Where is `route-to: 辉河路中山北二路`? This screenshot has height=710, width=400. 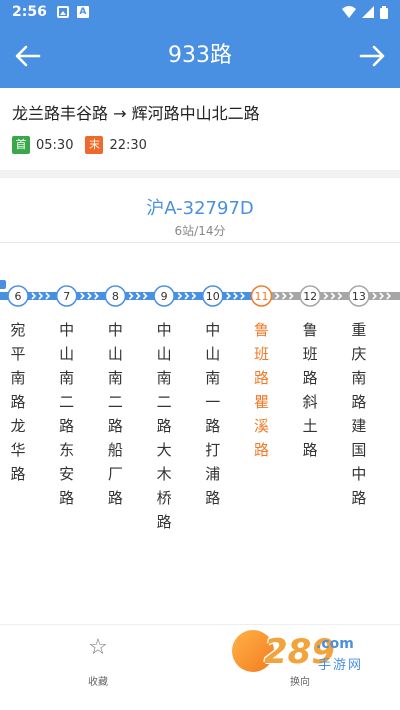
route-to: 辉河路中山北二路 is located at coordinates (195, 113).